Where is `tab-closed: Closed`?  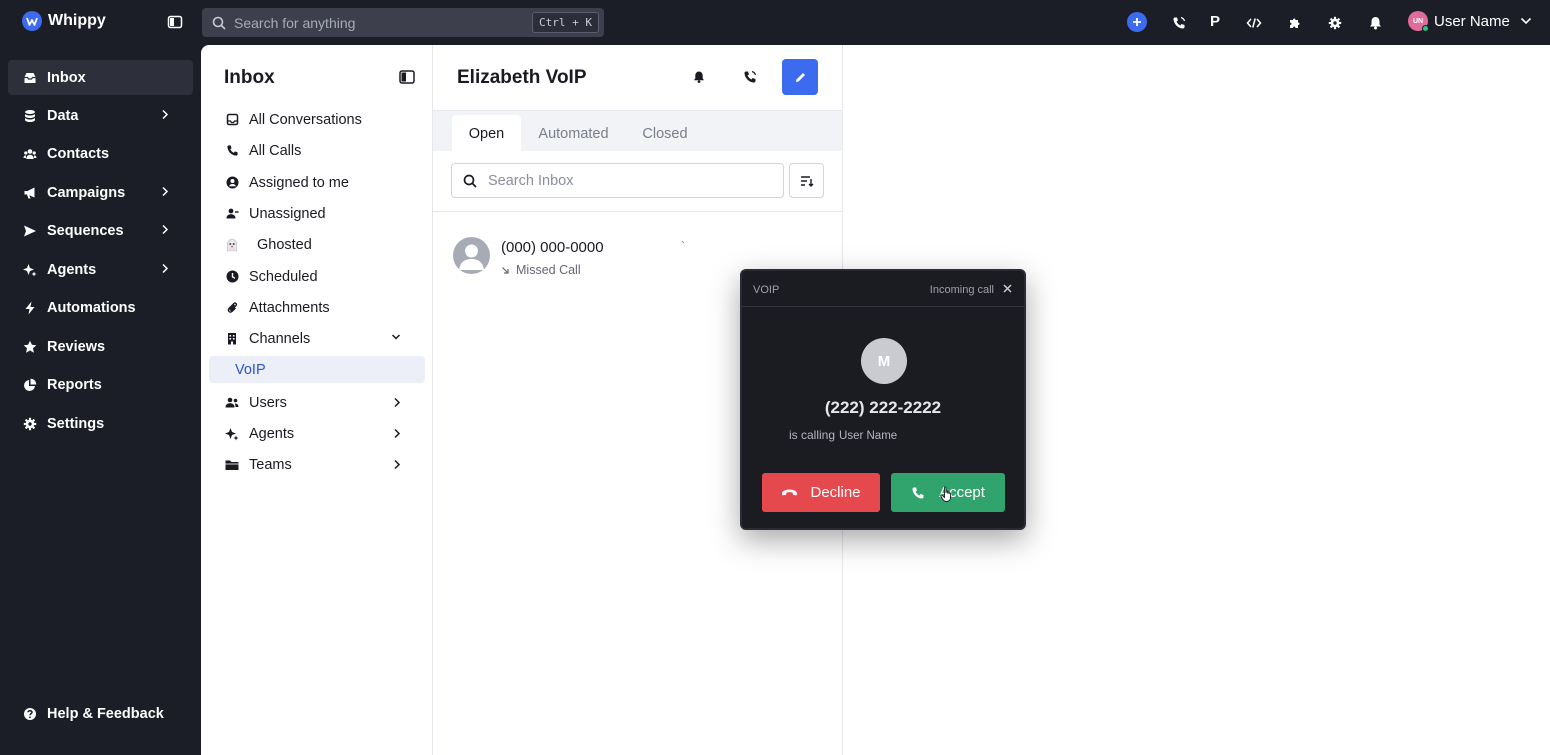 tab-closed: Closed is located at coordinates (665, 133).